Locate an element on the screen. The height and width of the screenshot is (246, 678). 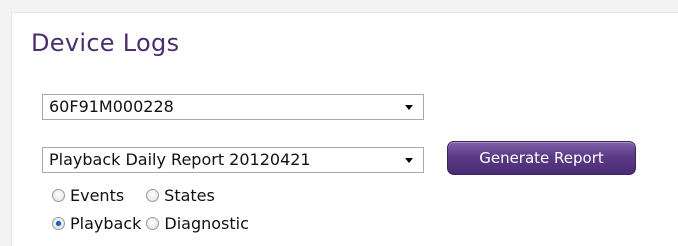
device-select-value: 60F91M000228 is located at coordinates (111, 106).